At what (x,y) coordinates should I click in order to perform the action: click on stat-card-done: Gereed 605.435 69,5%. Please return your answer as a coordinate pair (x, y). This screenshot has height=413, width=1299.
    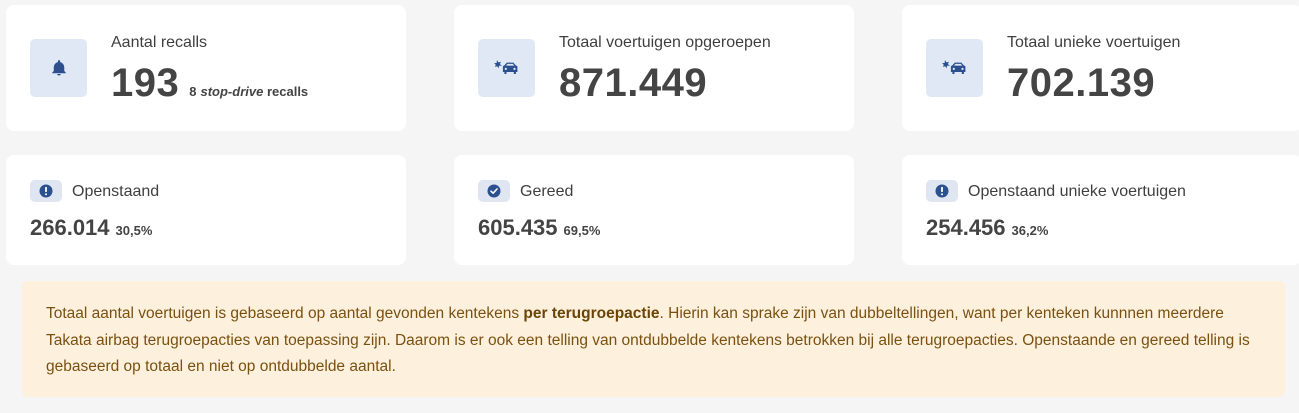
    Looking at the image, I should click on (654, 210).